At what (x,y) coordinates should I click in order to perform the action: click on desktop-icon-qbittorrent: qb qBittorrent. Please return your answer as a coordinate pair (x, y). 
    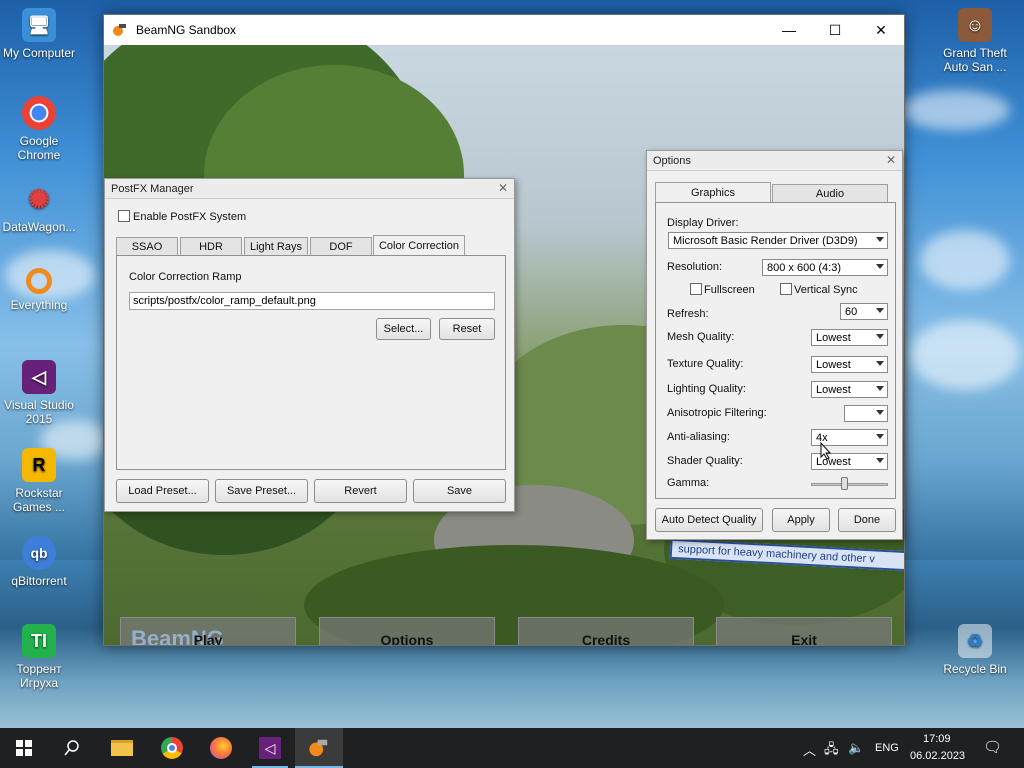
    Looking at the image, I should click on (39, 562).